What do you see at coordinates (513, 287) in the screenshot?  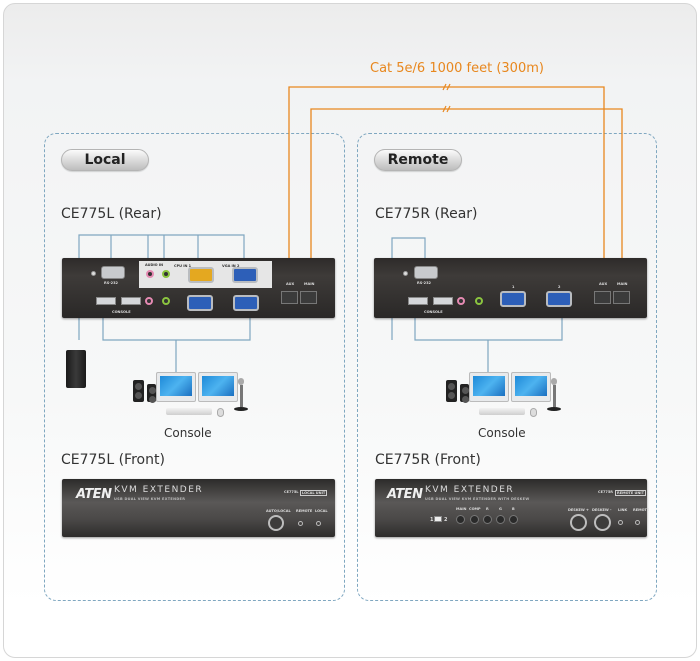 I see `remote-monitor-1-label: 1` at bounding box center [513, 287].